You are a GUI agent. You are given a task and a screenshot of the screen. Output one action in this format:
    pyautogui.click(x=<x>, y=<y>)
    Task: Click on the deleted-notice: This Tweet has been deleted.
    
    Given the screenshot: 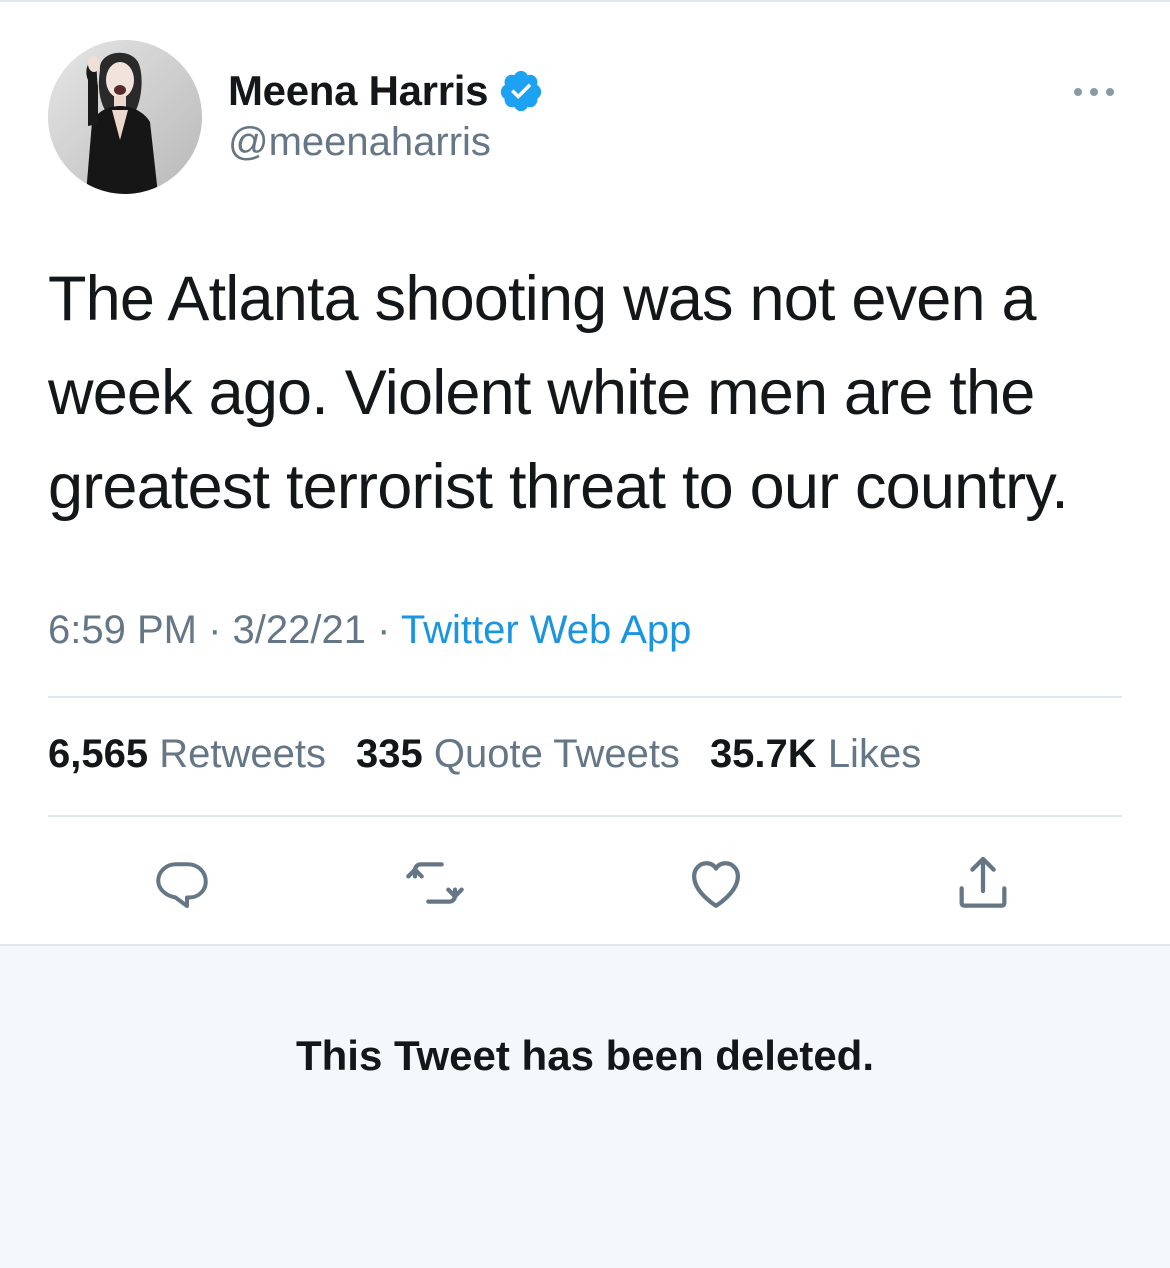 What is the action you would take?
    pyautogui.click(x=585, y=1055)
    